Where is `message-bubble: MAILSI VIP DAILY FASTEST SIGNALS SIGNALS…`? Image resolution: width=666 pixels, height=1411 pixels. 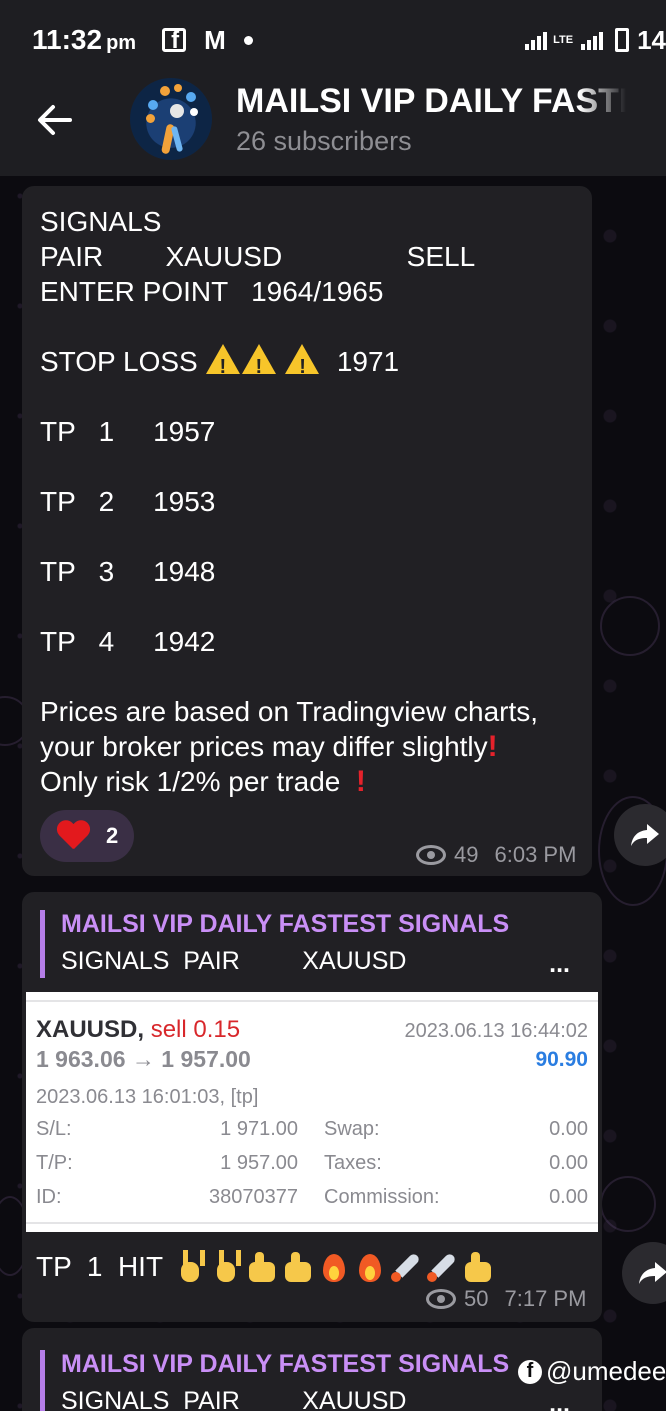
message-bubble: MAILSI VIP DAILY FASTEST SIGNALS SIGNALS… is located at coordinates (312, 1369).